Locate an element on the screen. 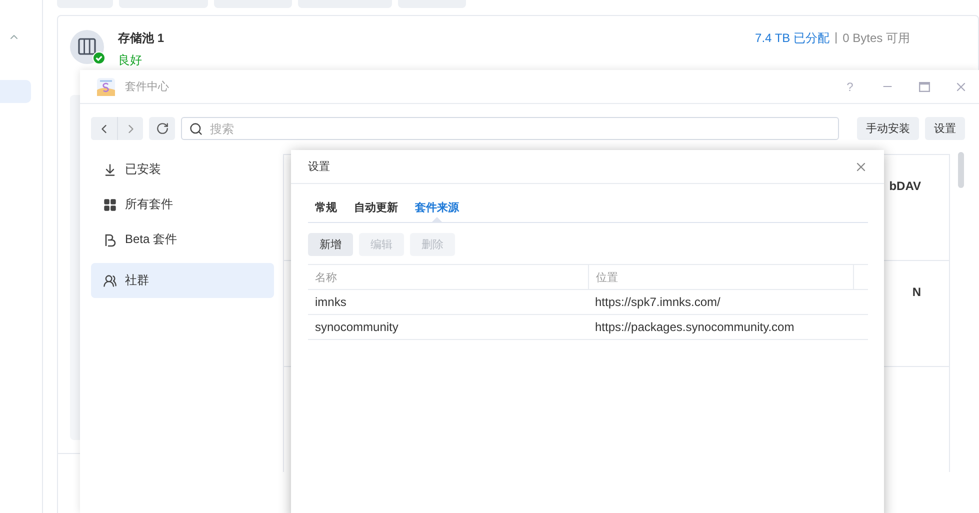 This screenshot has width=979, height=513. toolbar-button: 手动安装 is located at coordinates (888, 128).